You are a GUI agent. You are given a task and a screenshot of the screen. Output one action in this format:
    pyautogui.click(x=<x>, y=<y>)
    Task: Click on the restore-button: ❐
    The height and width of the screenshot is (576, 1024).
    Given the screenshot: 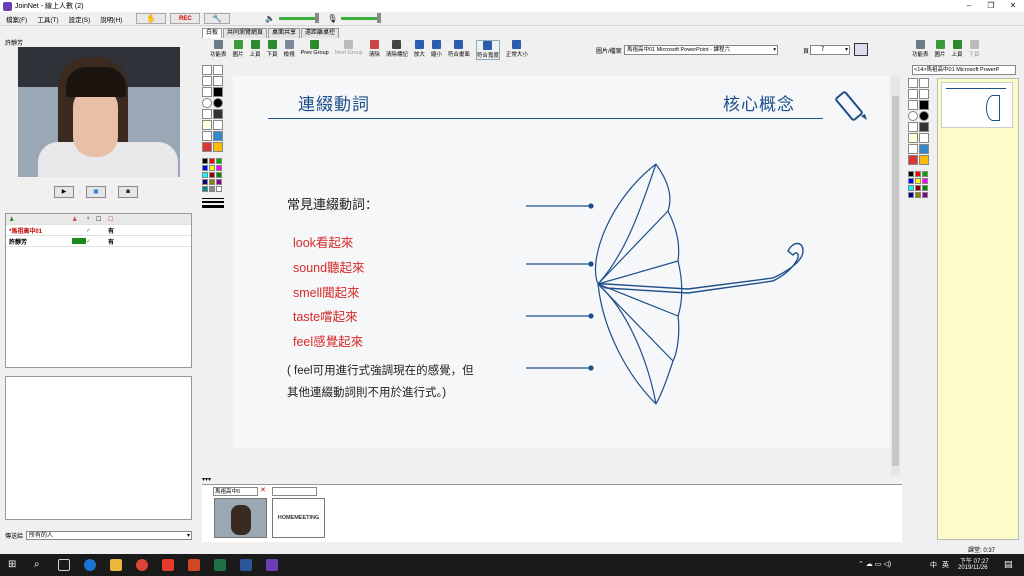 What is the action you would take?
    pyautogui.click(x=991, y=6)
    